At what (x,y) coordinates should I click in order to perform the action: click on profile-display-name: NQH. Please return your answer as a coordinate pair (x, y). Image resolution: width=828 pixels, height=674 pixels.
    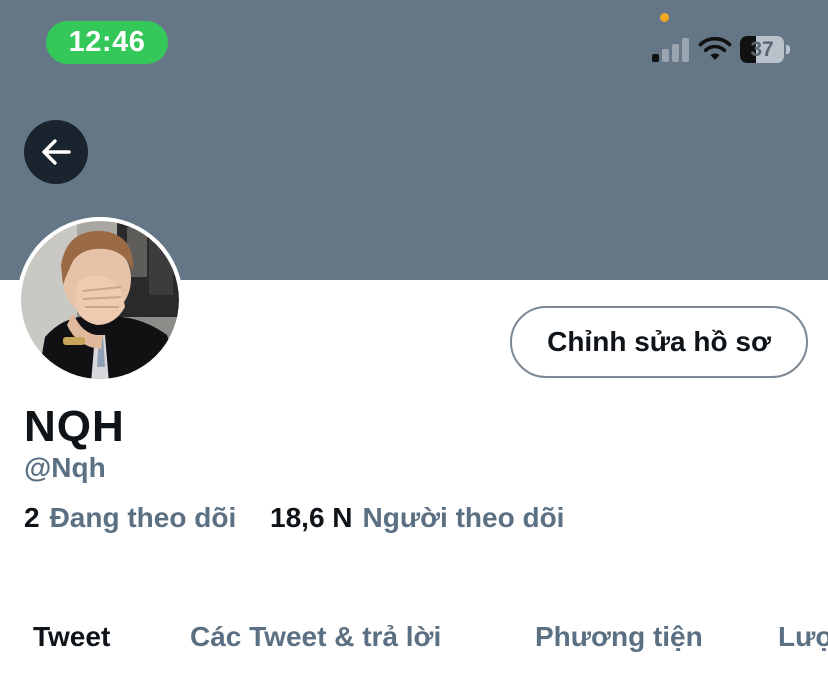
    Looking at the image, I should click on (74, 426).